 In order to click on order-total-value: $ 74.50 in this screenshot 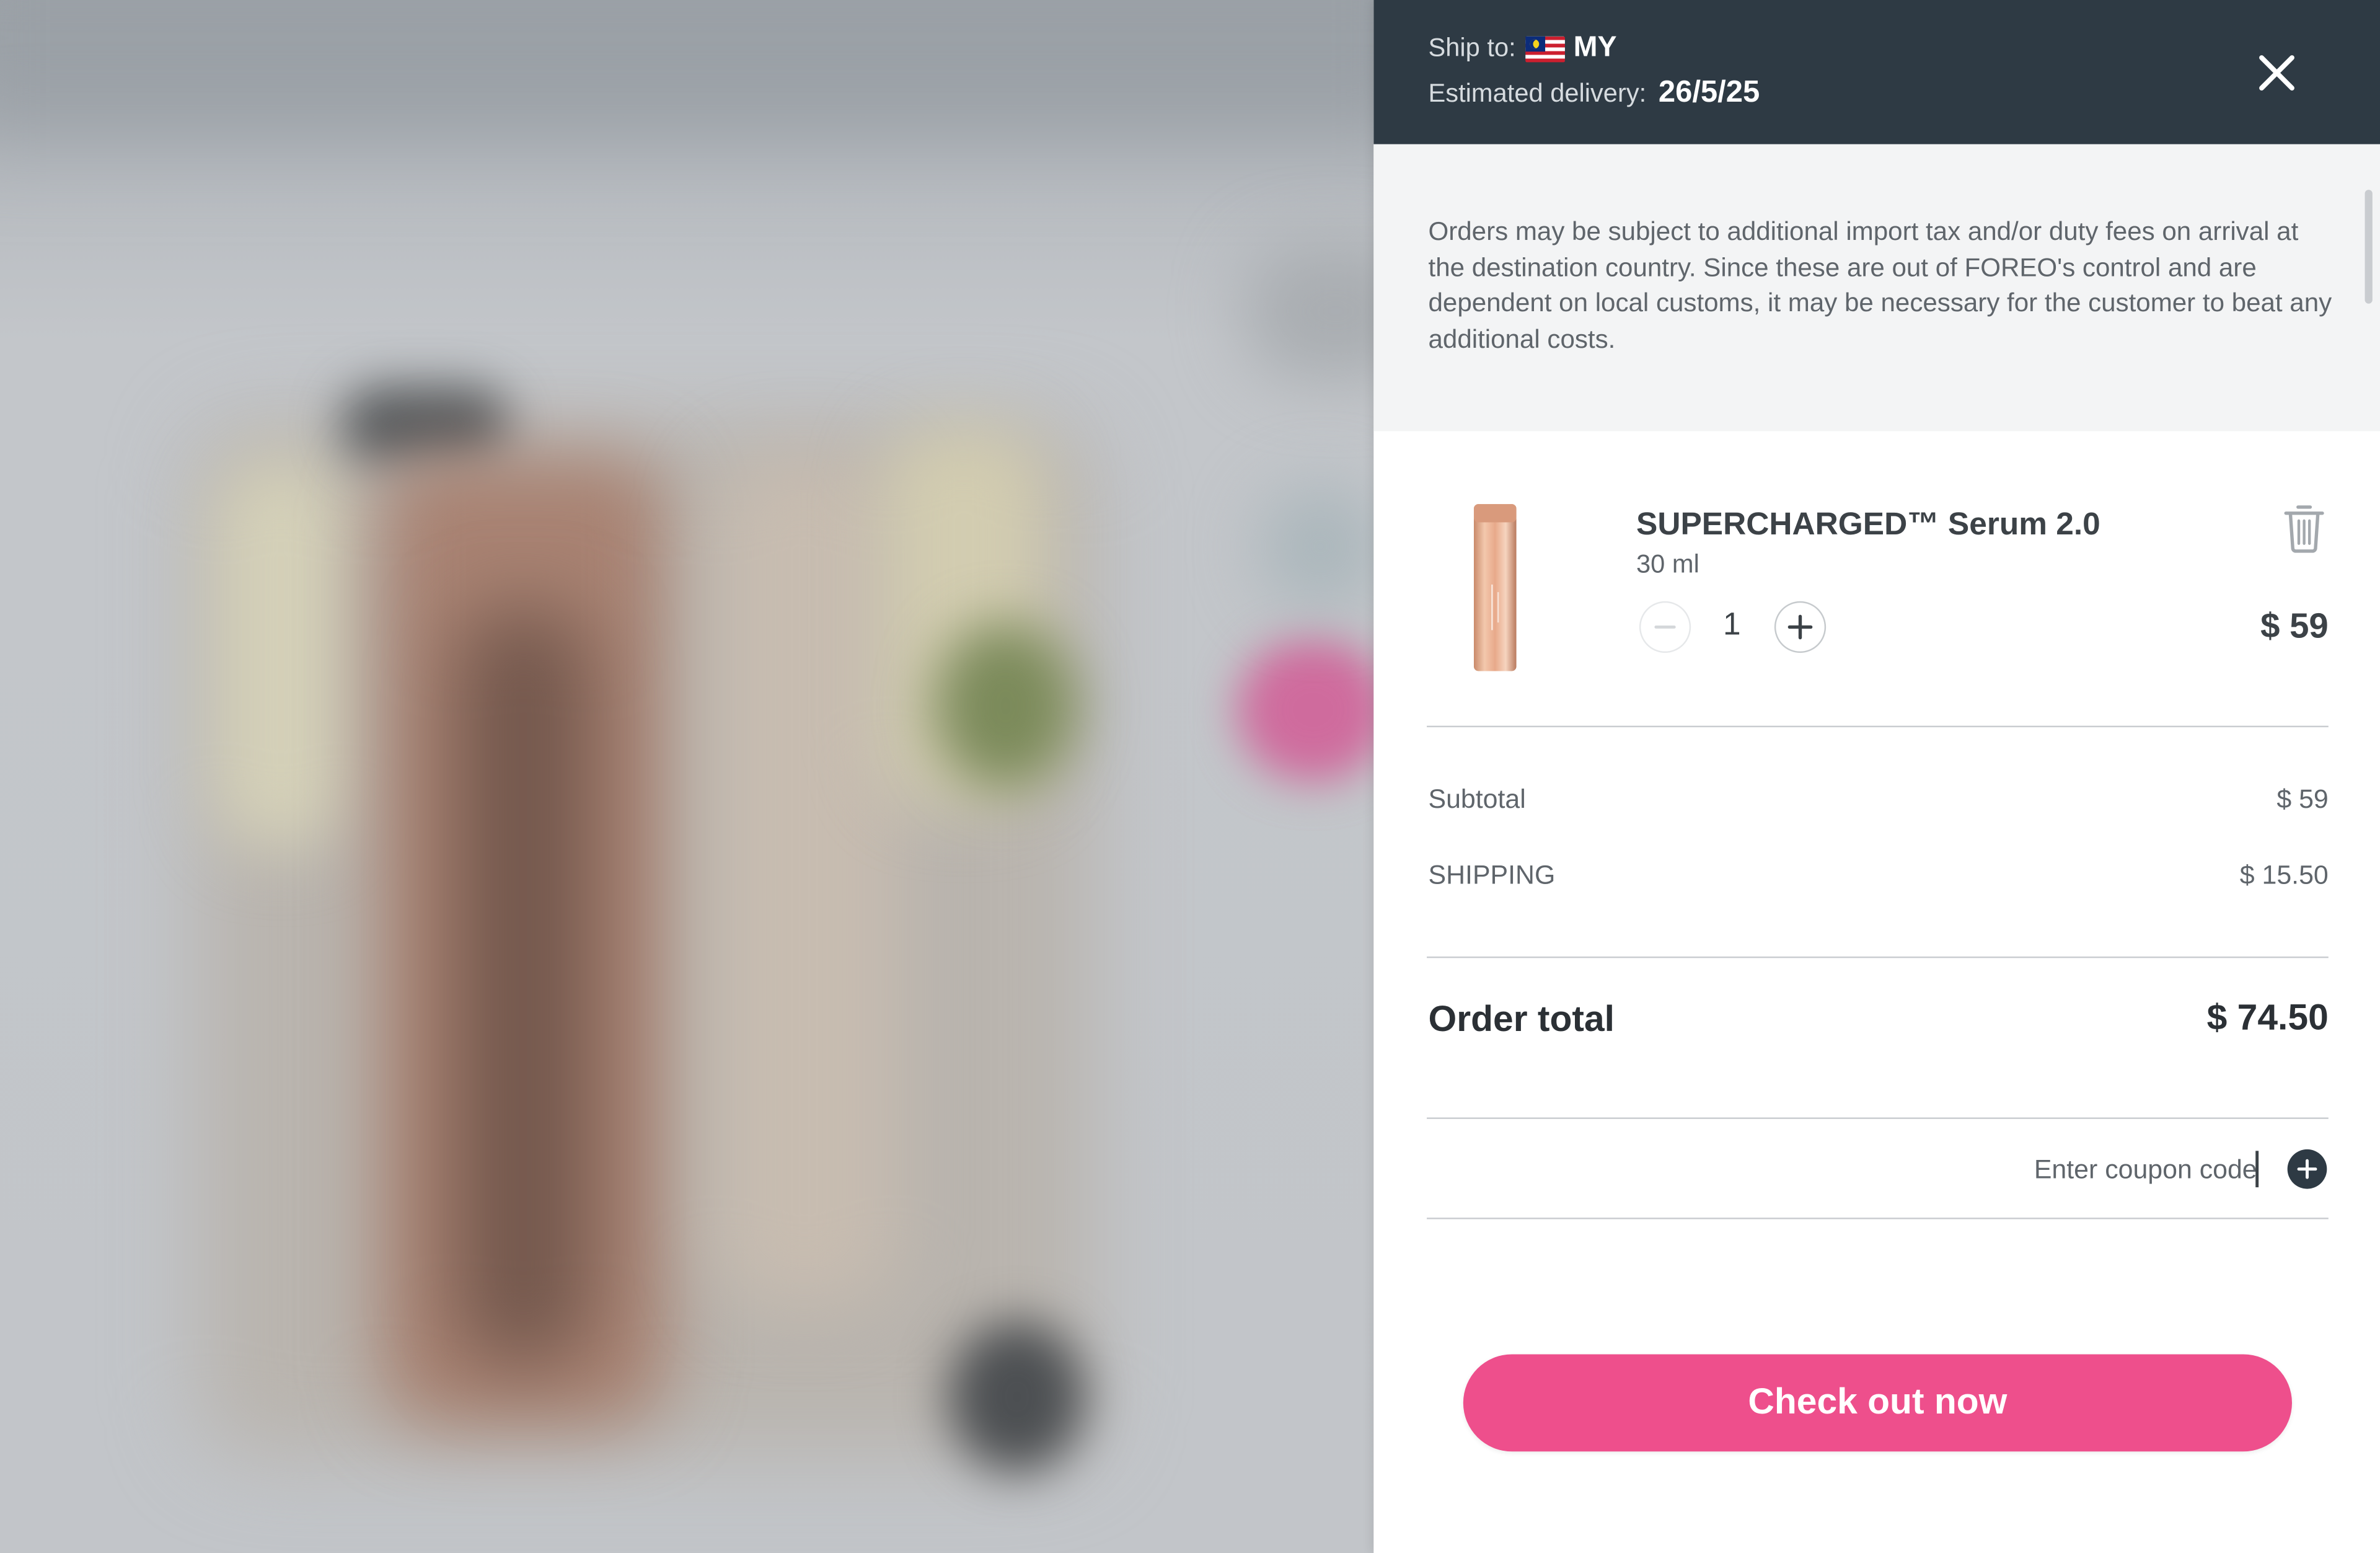, I will do `click(2267, 1018)`.